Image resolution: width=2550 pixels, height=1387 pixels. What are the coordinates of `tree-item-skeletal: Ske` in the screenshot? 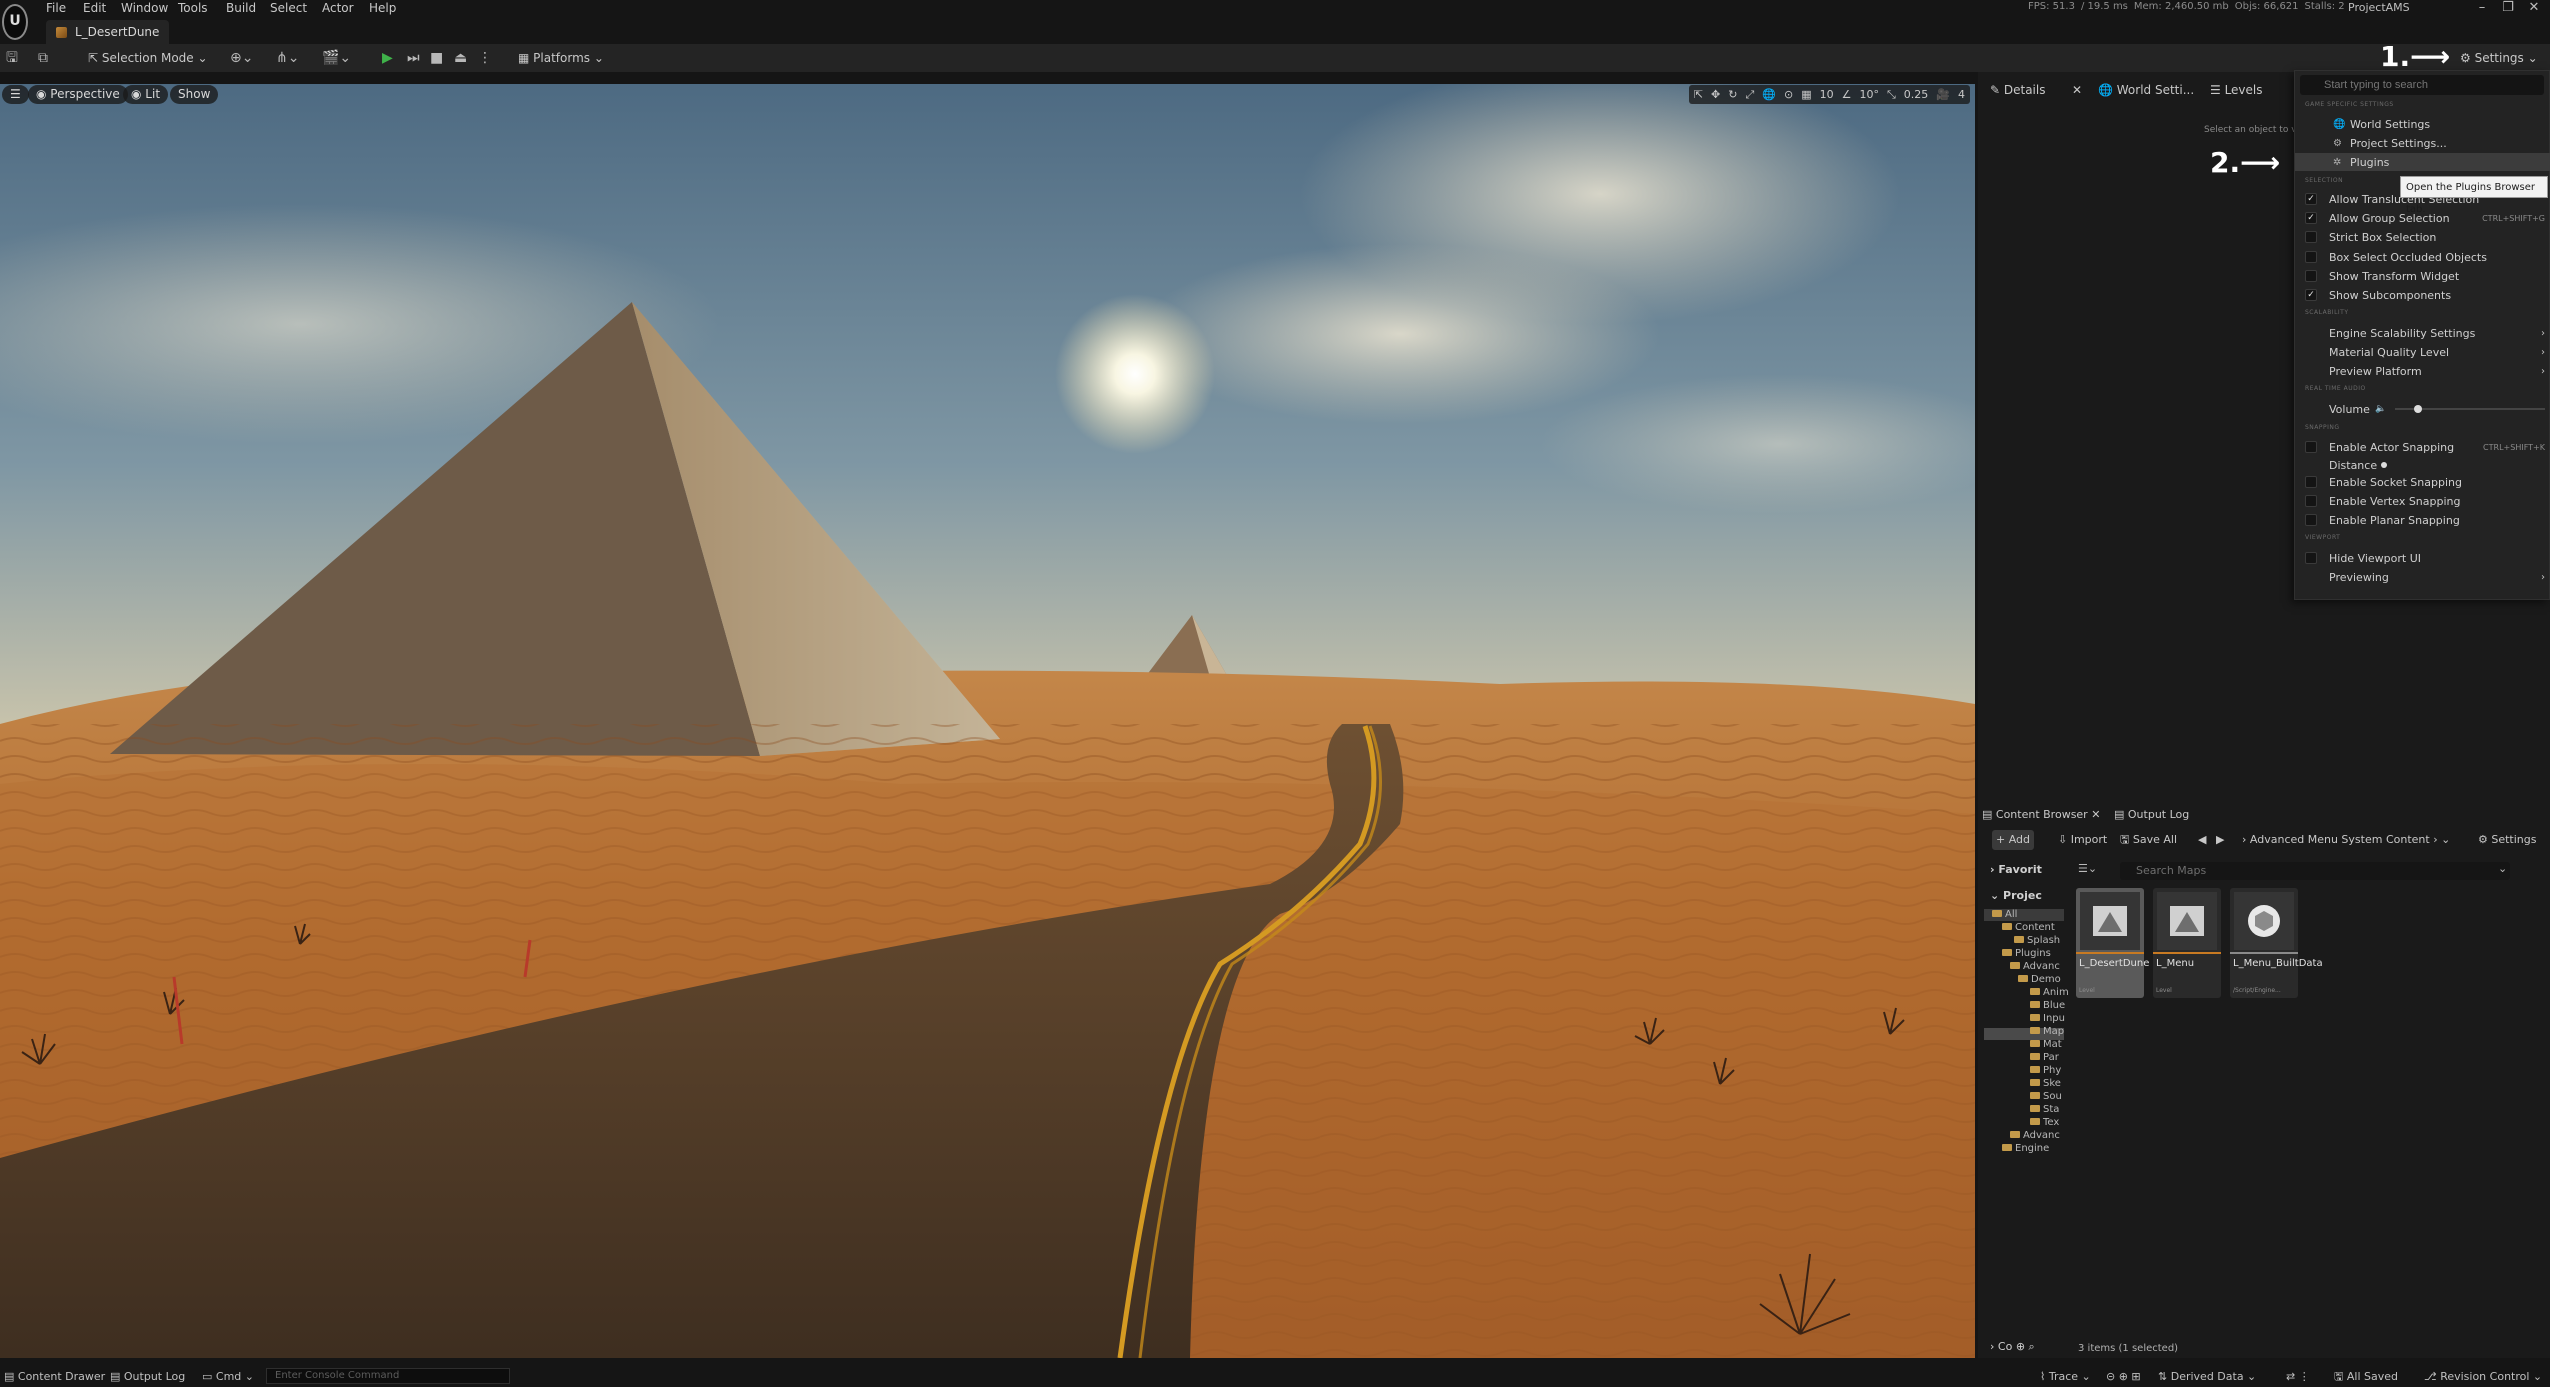 It's located at (2045, 1083).